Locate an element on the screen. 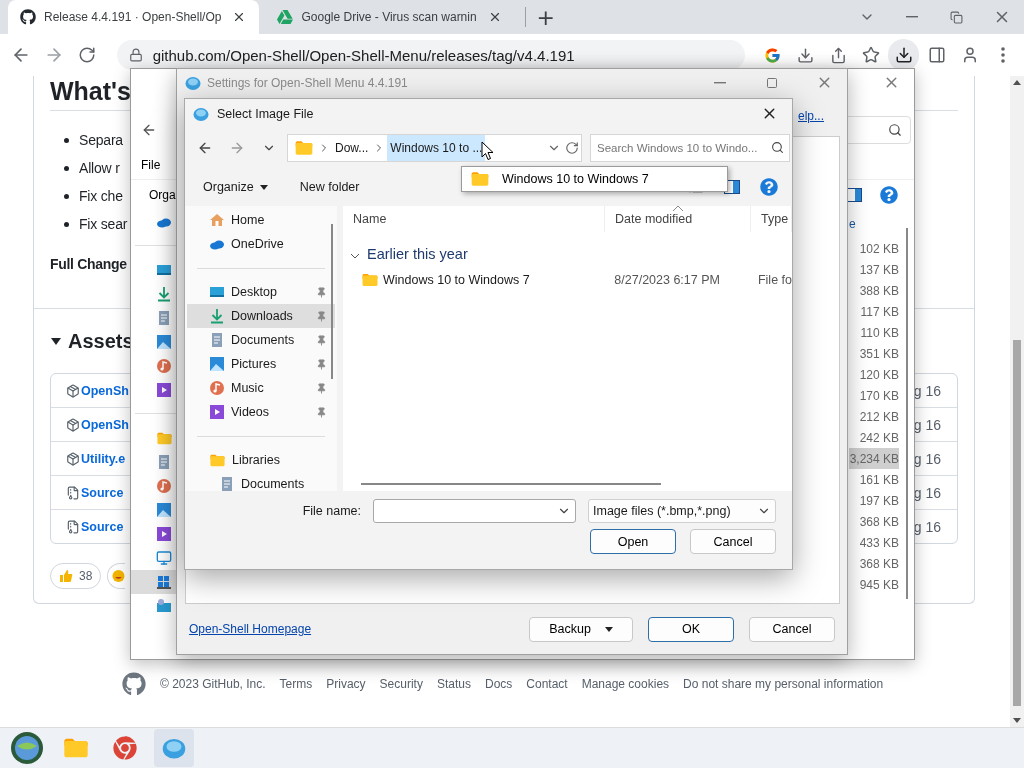  nav-item: Pictures is located at coordinates (261, 364).